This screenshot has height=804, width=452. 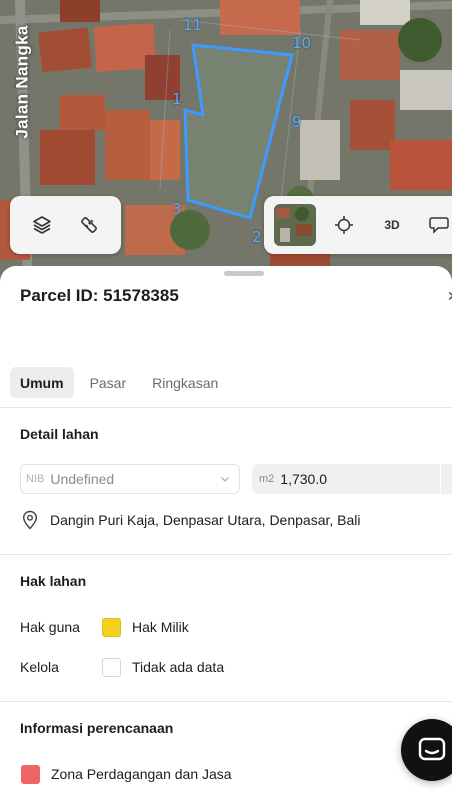 I want to click on section-title-planning: Informasi perencanaan, so click(x=97, y=728).